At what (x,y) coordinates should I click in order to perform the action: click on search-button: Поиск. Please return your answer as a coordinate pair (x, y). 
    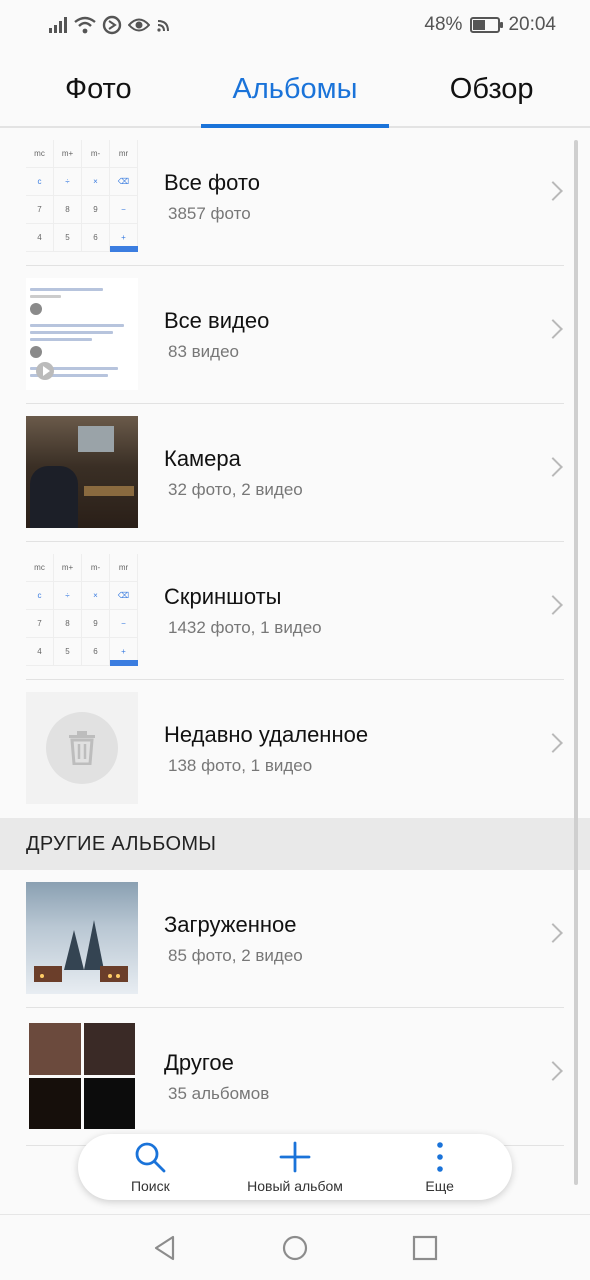
    Looking at the image, I should click on (150, 1167).